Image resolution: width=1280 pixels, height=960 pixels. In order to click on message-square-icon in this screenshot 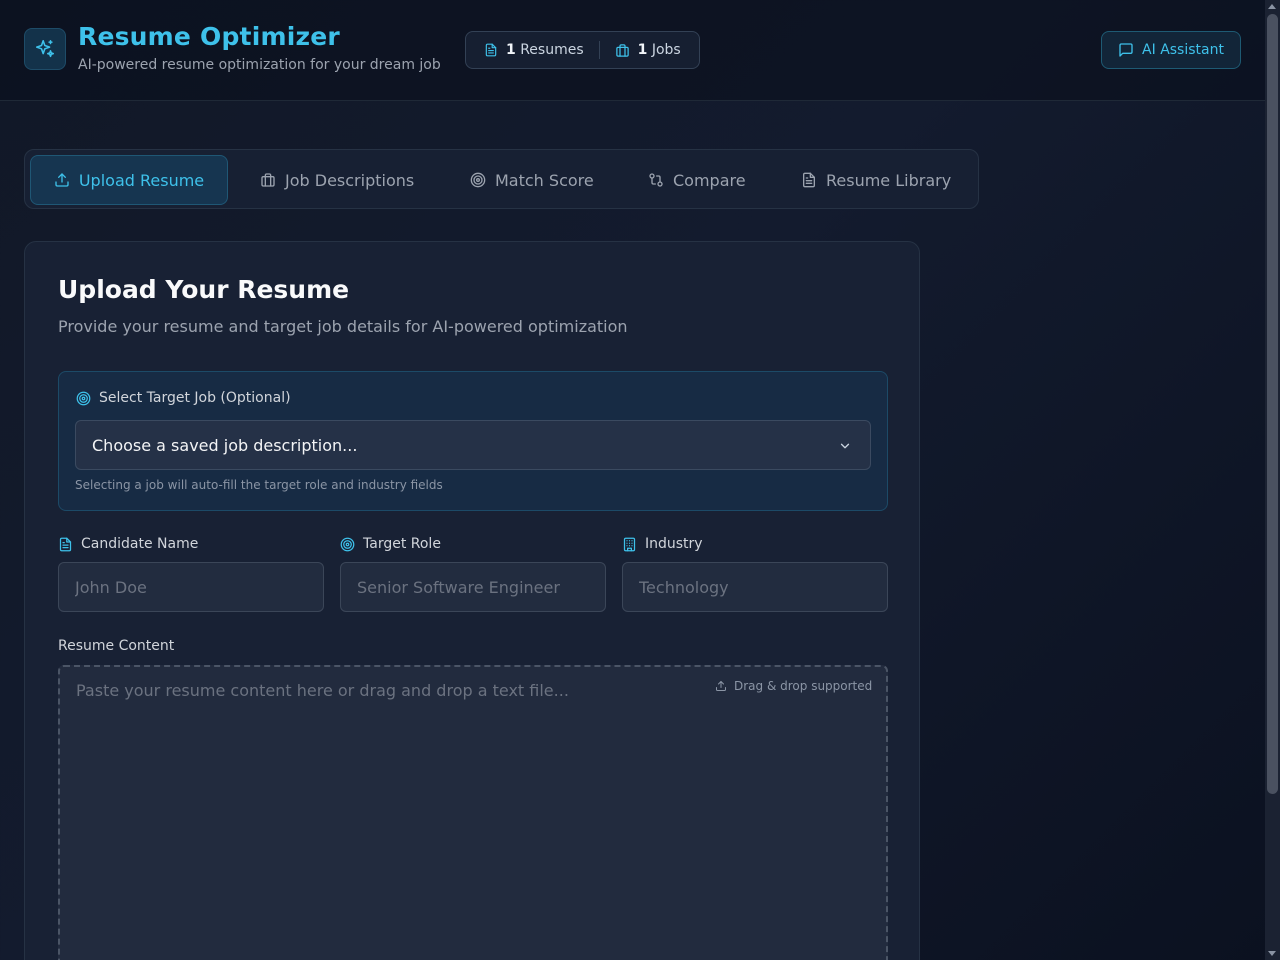, I will do `click(1126, 50)`.